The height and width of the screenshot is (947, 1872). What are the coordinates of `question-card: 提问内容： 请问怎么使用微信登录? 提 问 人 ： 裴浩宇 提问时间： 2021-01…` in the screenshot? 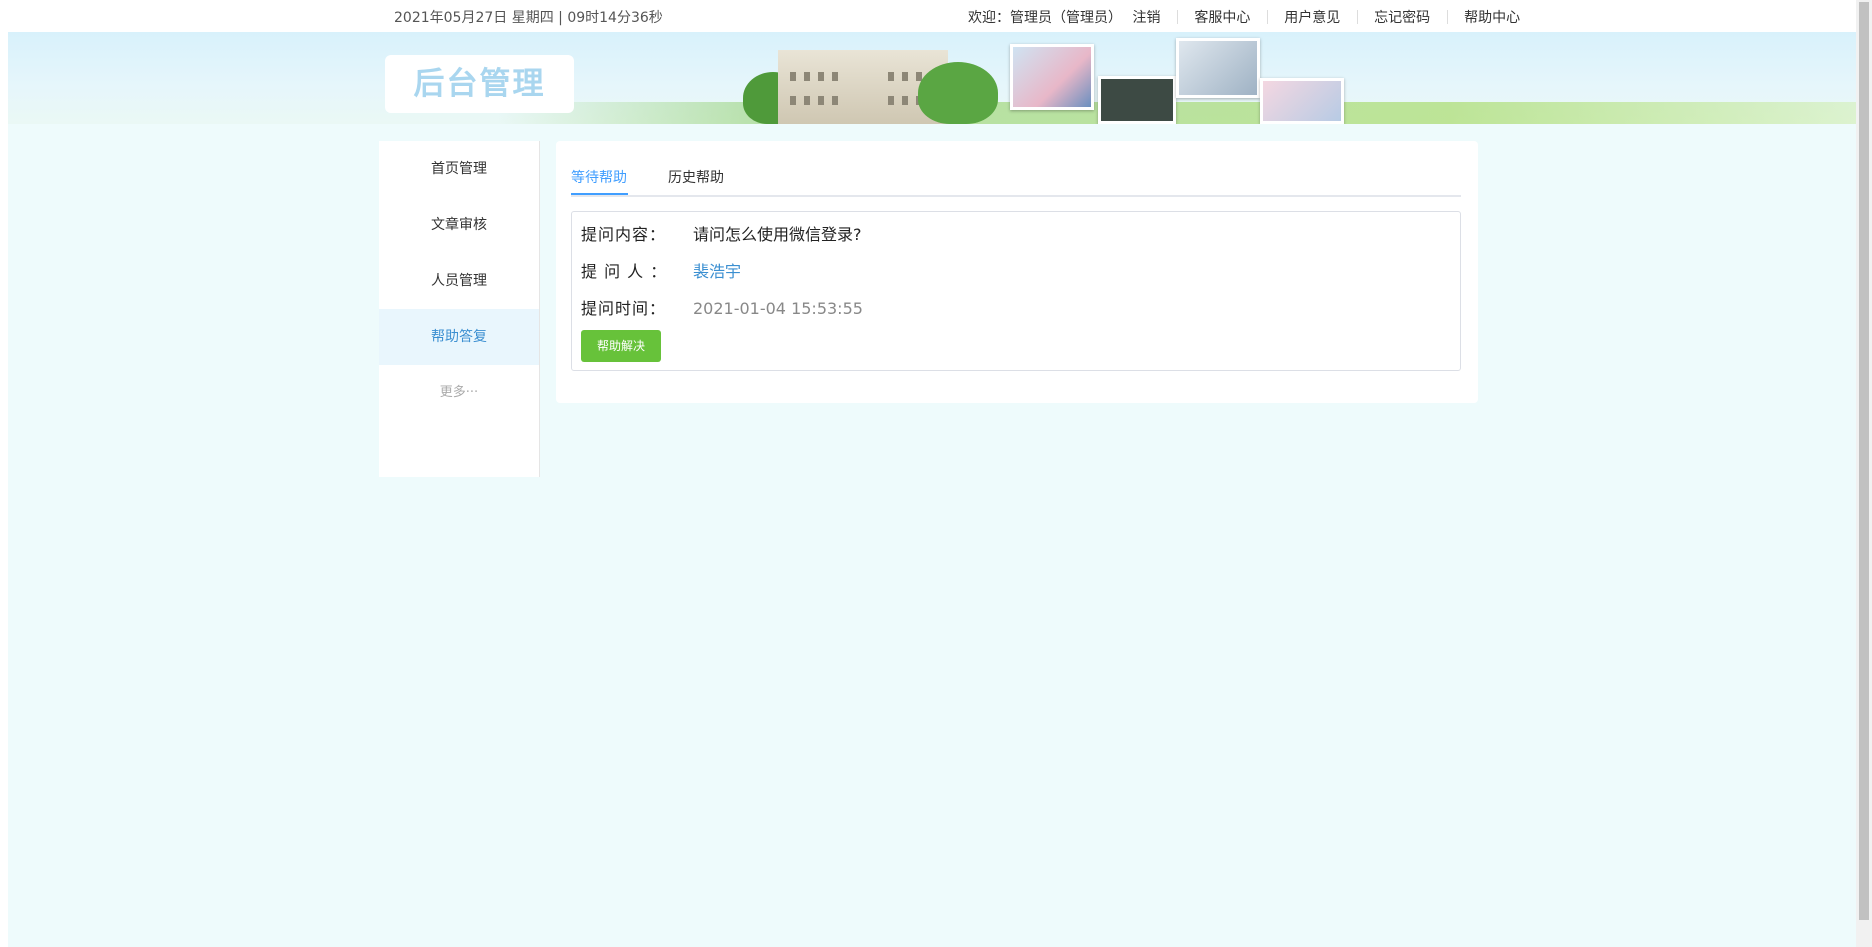 It's located at (1016, 291).